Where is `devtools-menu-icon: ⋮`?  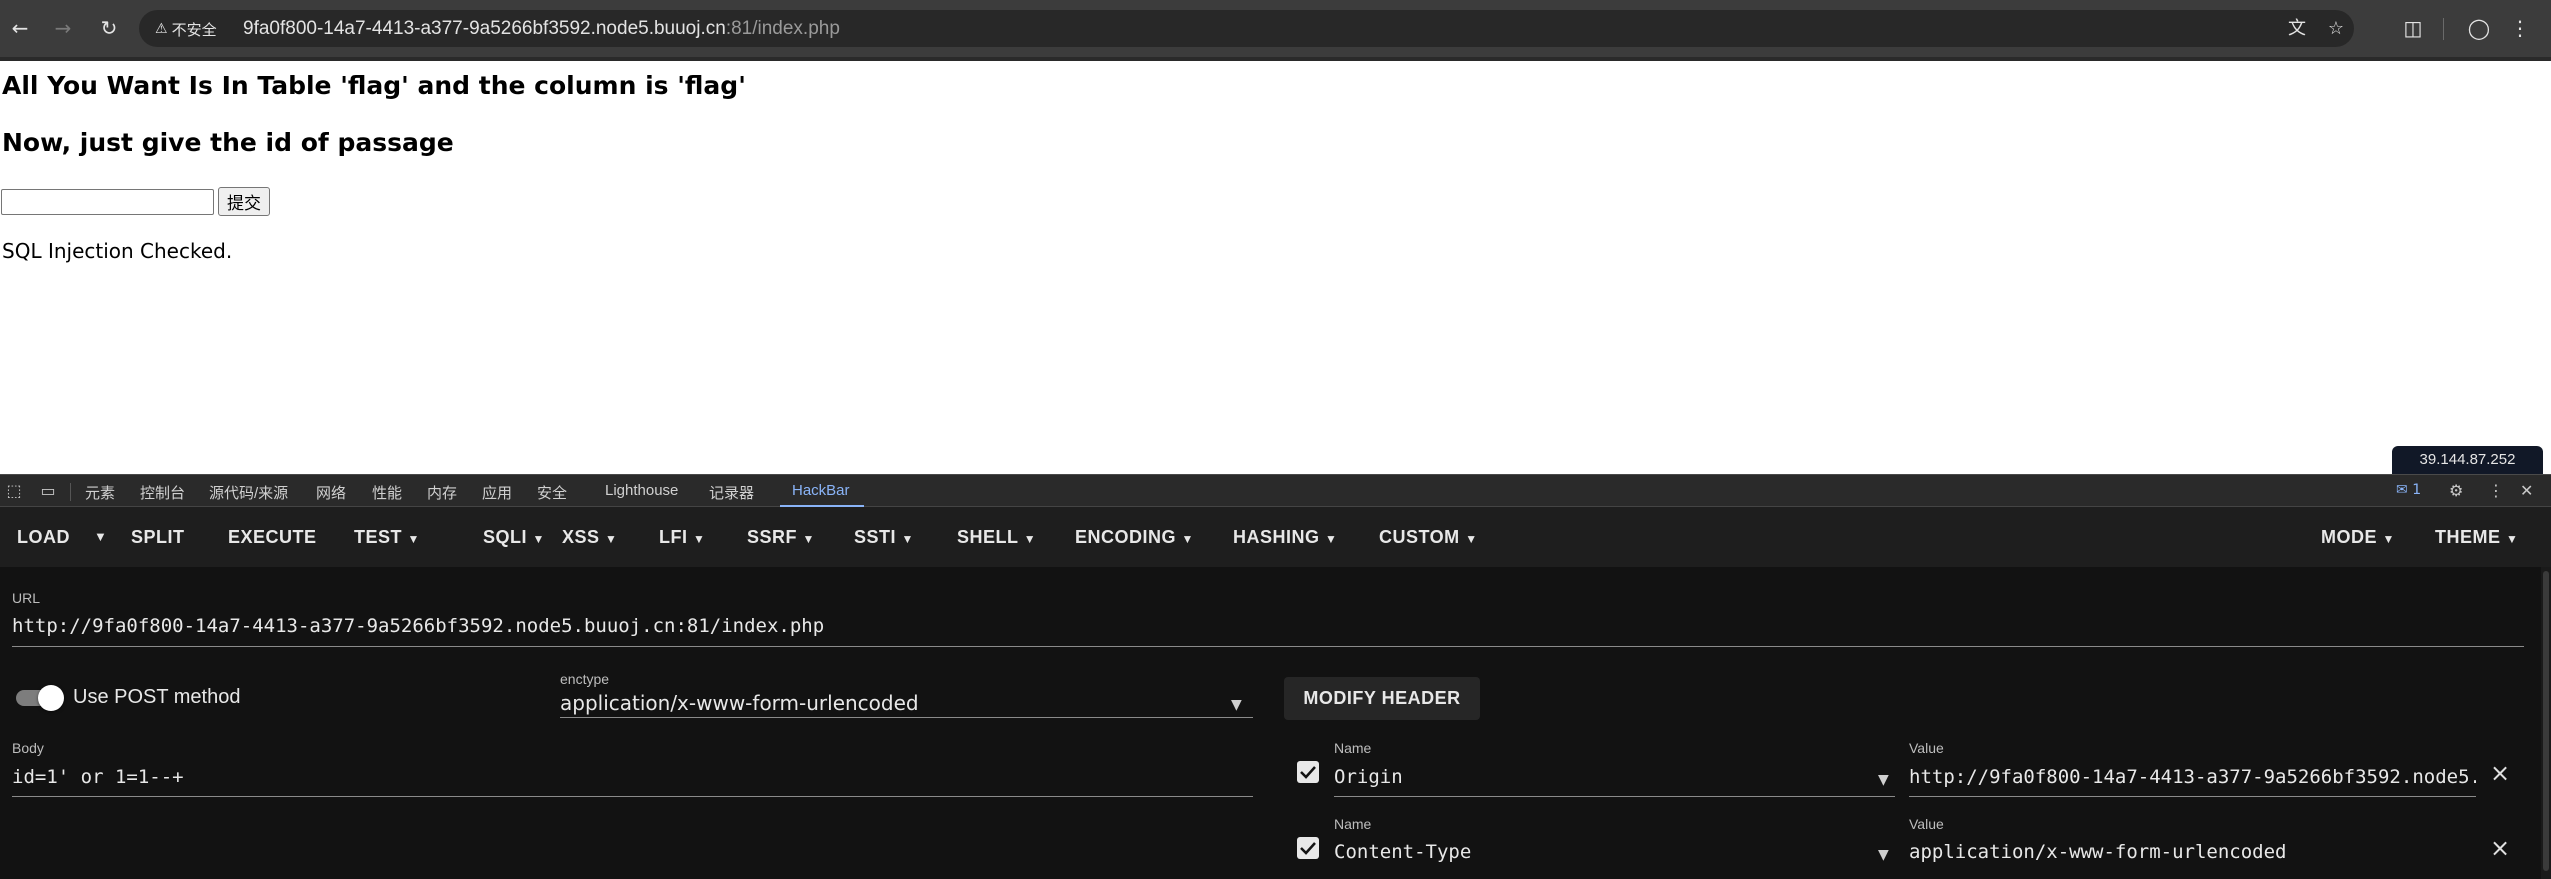 devtools-menu-icon: ⋮ is located at coordinates (2496, 490).